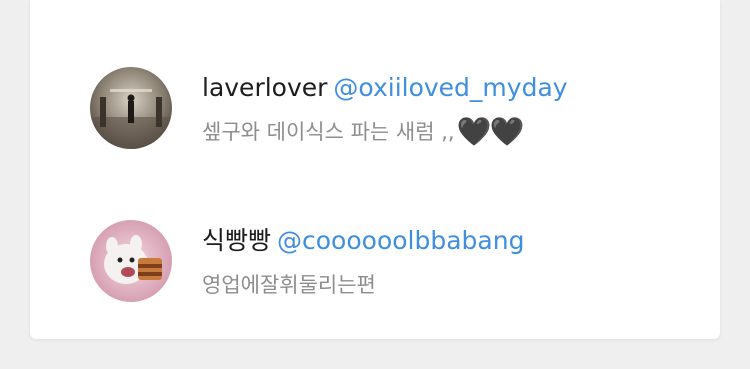 The width and height of the screenshot is (750, 369). What do you see at coordinates (400, 240) in the screenshot?
I see `user-handle-link: @coooooolbbabang` at bounding box center [400, 240].